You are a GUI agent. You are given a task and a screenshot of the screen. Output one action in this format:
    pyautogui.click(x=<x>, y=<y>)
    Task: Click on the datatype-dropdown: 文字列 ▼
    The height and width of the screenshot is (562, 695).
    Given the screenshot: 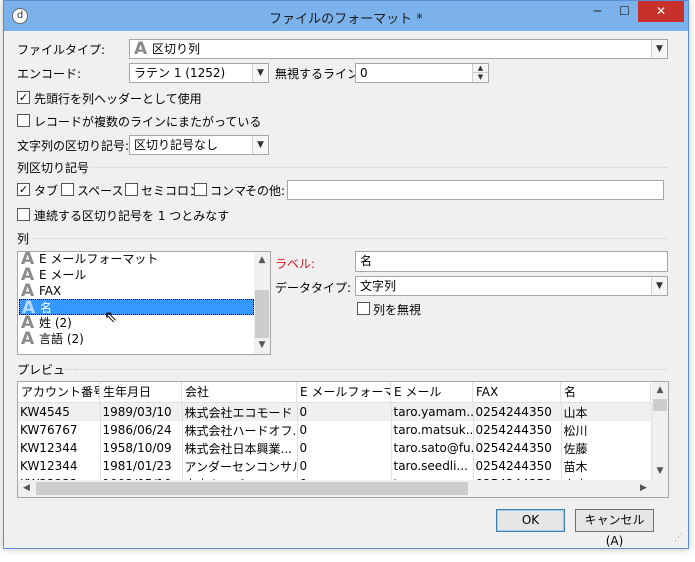 What is the action you would take?
    pyautogui.click(x=511, y=286)
    